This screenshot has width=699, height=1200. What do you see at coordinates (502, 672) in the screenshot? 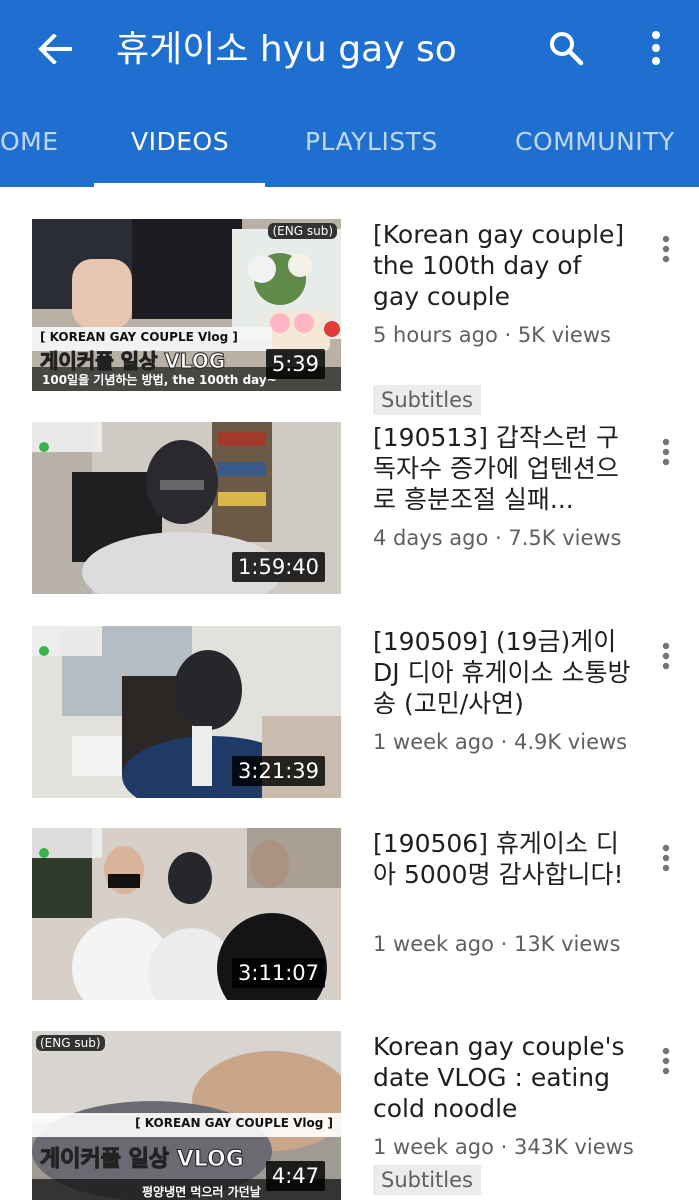
I see `video-title: [190509] (19금)게이 DJ 디아 휴게이소 소통방송 (고민/사연)` at bounding box center [502, 672].